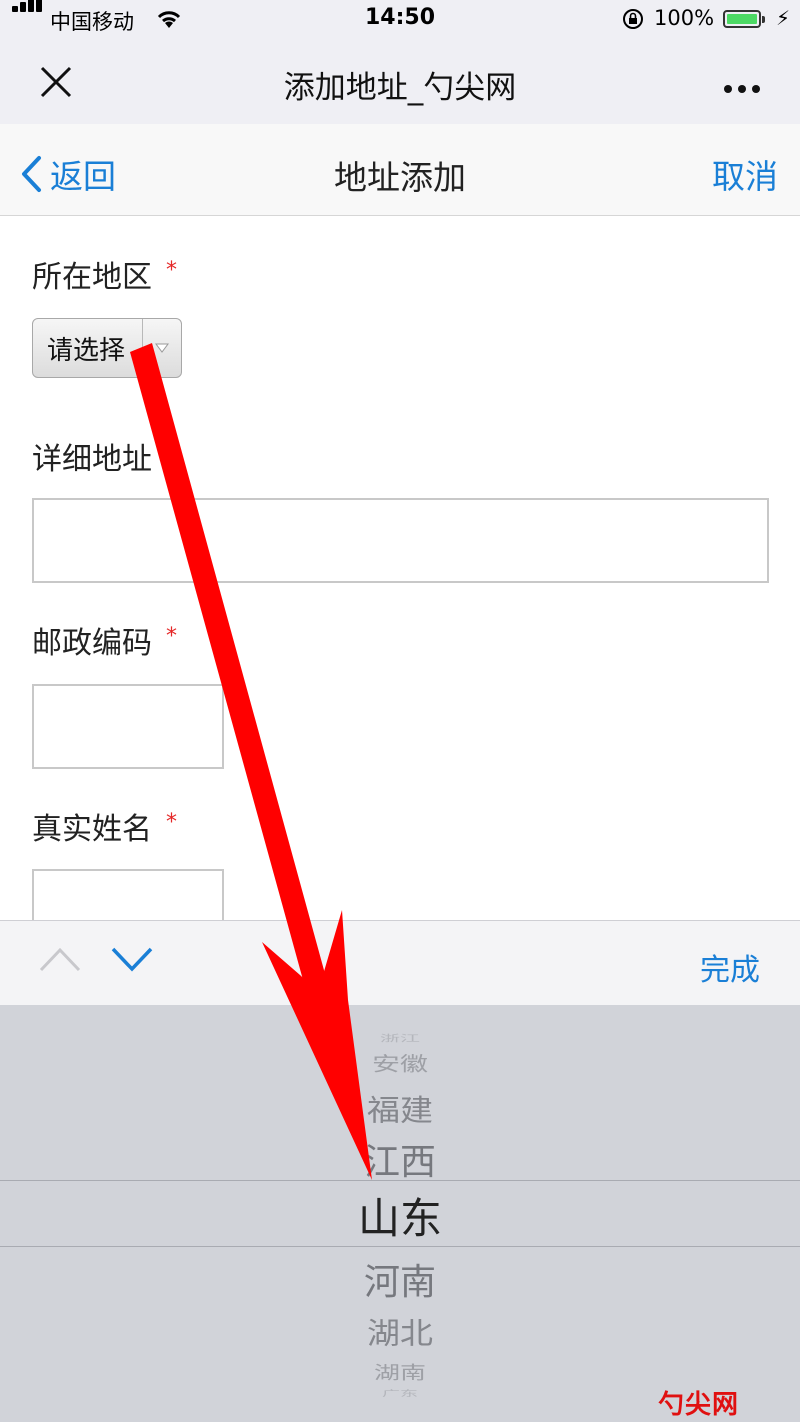  What do you see at coordinates (400, 540) in the screenshot?
I see `address-input` at bounding box center [400, 540].